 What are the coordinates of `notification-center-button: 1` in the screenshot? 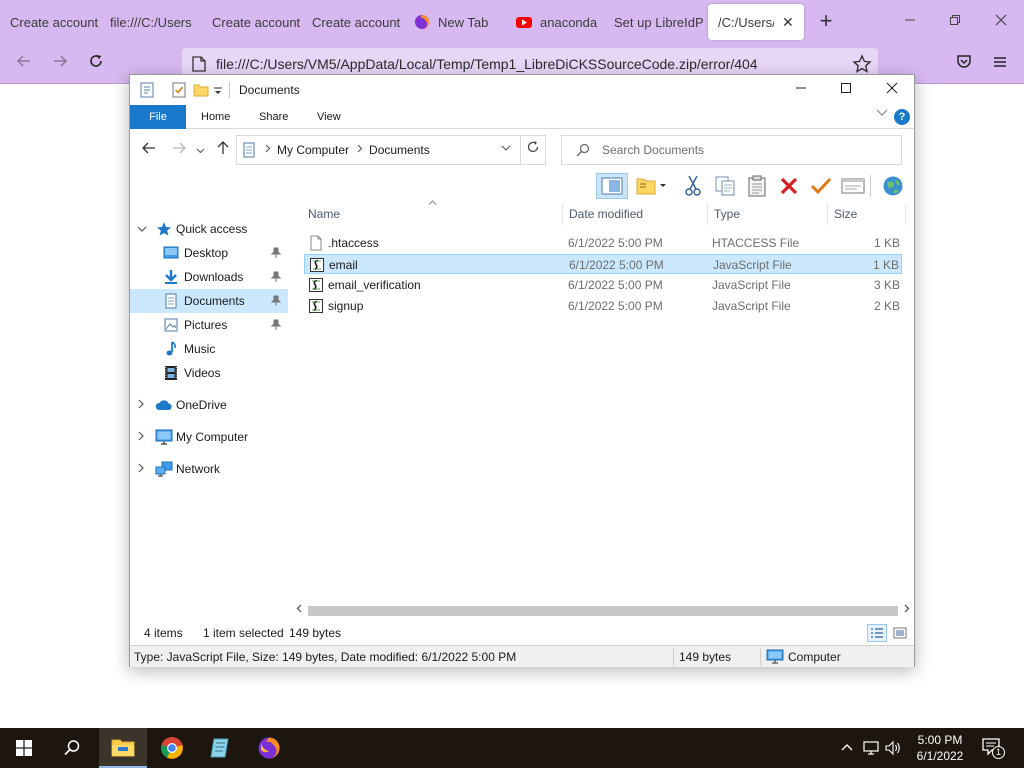 It's located at (994, 748).